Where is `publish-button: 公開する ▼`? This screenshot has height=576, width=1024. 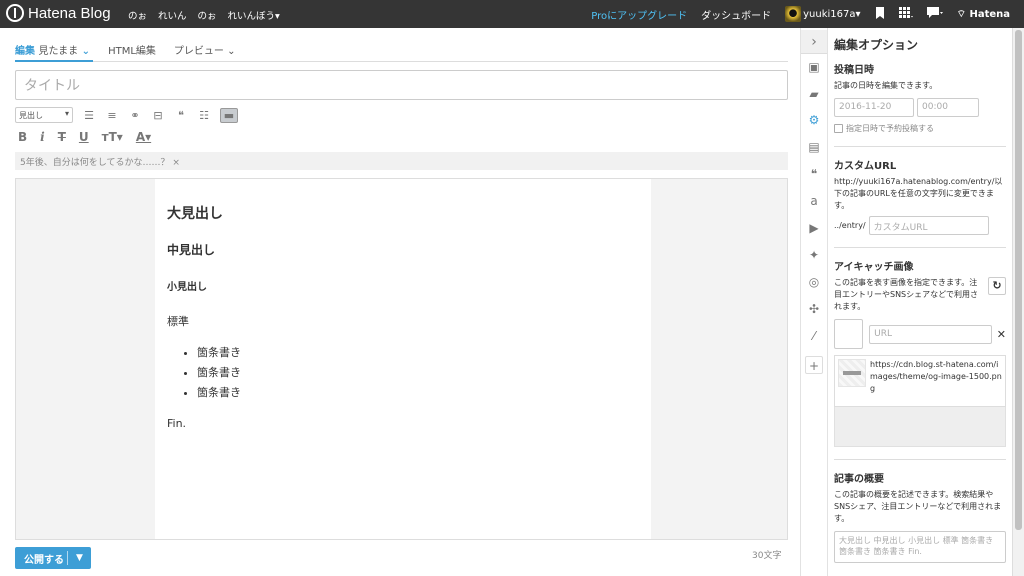
publish-button: 公開する ▼ is located at coordinates (53, 558).